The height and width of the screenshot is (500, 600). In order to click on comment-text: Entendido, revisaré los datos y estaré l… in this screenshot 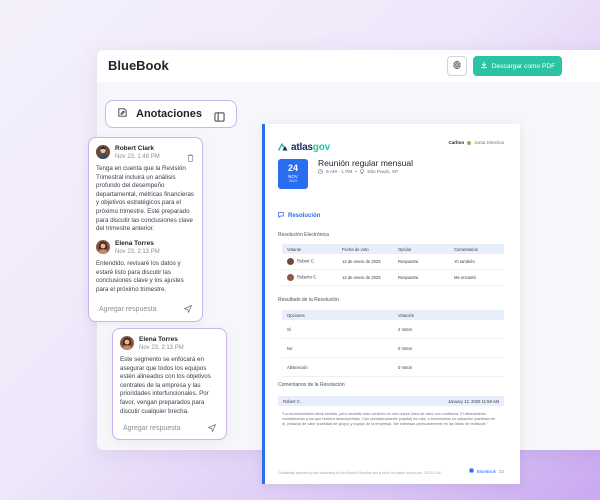, I will do `click(140, 276)`.